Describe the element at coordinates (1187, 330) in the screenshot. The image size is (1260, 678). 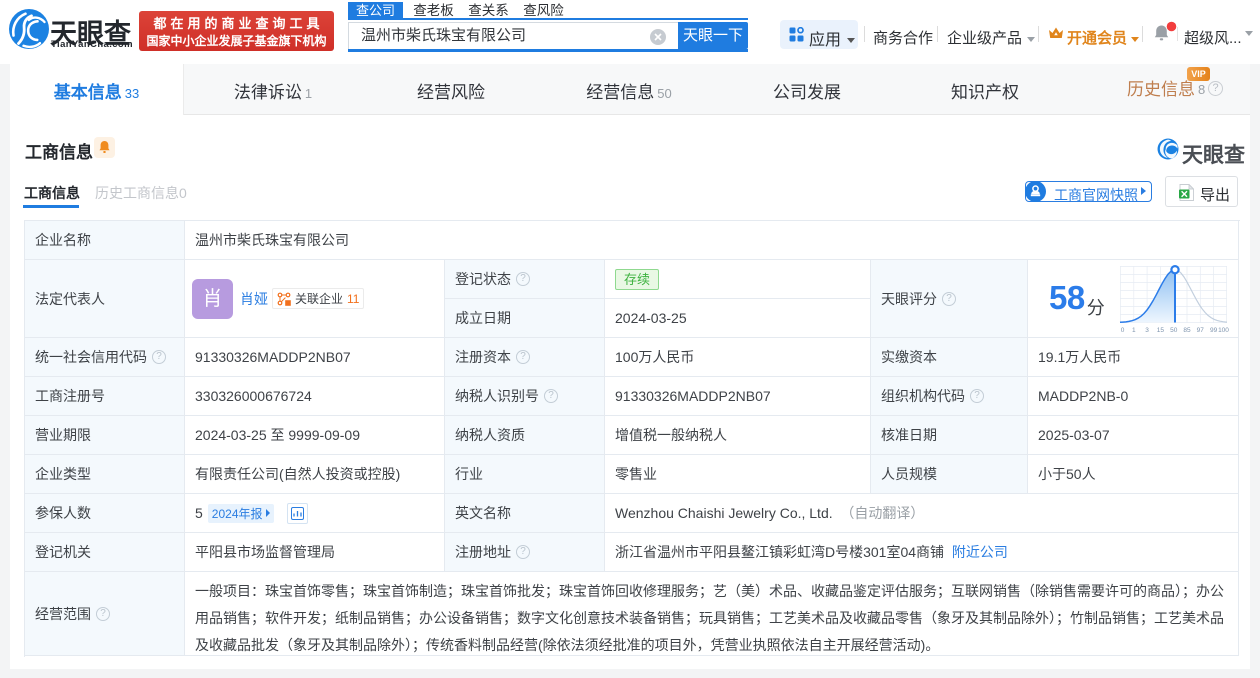
I see `svg-text: 85` at that location.